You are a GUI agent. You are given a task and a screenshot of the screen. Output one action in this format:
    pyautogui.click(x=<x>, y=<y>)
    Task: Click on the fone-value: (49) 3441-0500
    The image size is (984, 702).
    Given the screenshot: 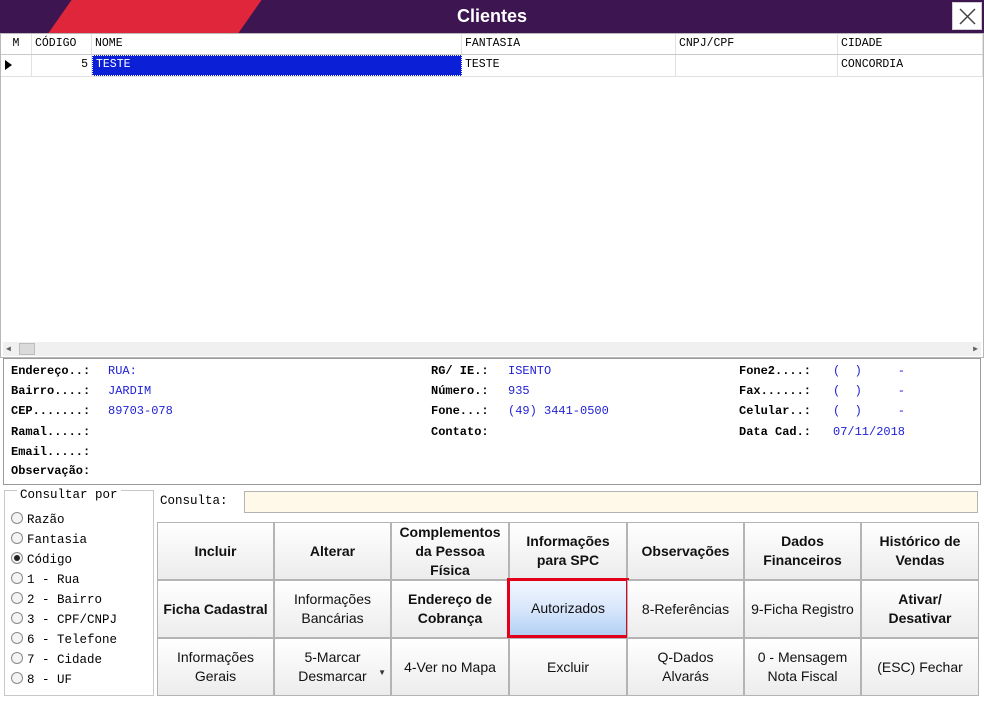 What is the action you would take?
    pyautogui.click(x=558, y=411)
    